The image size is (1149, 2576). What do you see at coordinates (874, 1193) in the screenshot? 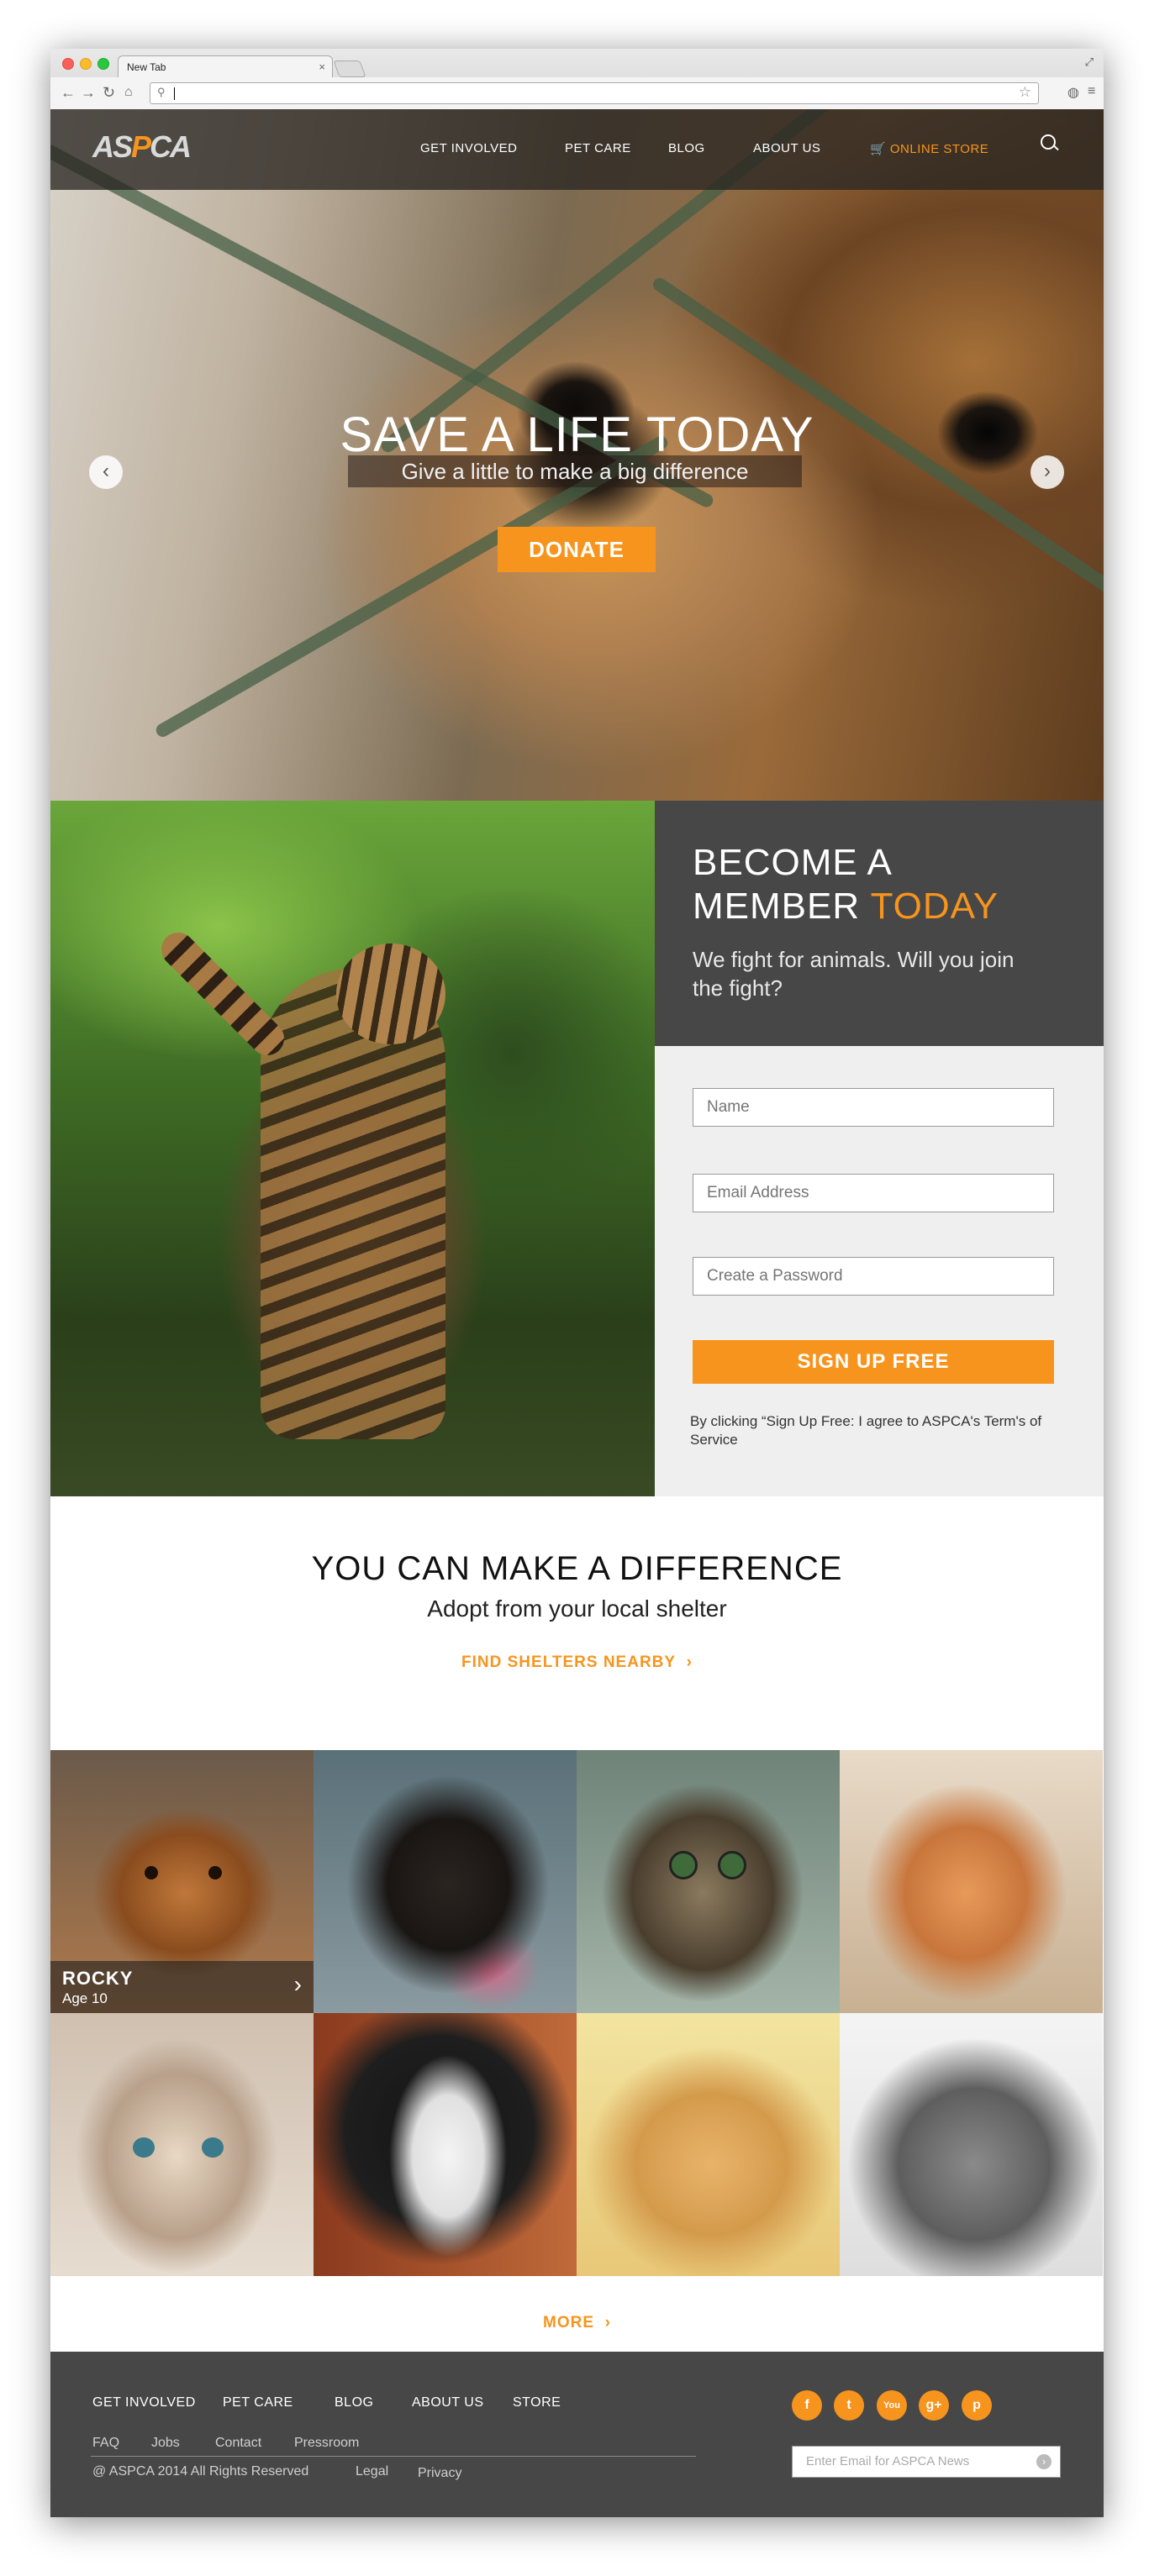
I see `email-field` at bounding box center [874, 1193].